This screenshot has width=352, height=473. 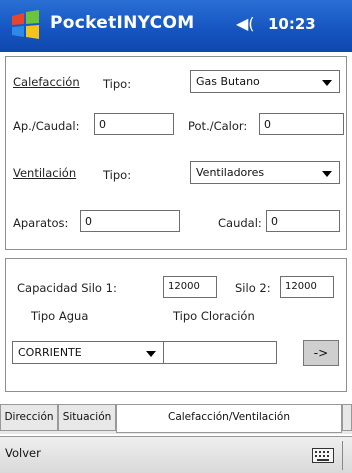 What do you see at coordinates (117, 175) in the screenshot?
I see `ventilation-type-label: Tipo:` at bounding box center [117, 175].